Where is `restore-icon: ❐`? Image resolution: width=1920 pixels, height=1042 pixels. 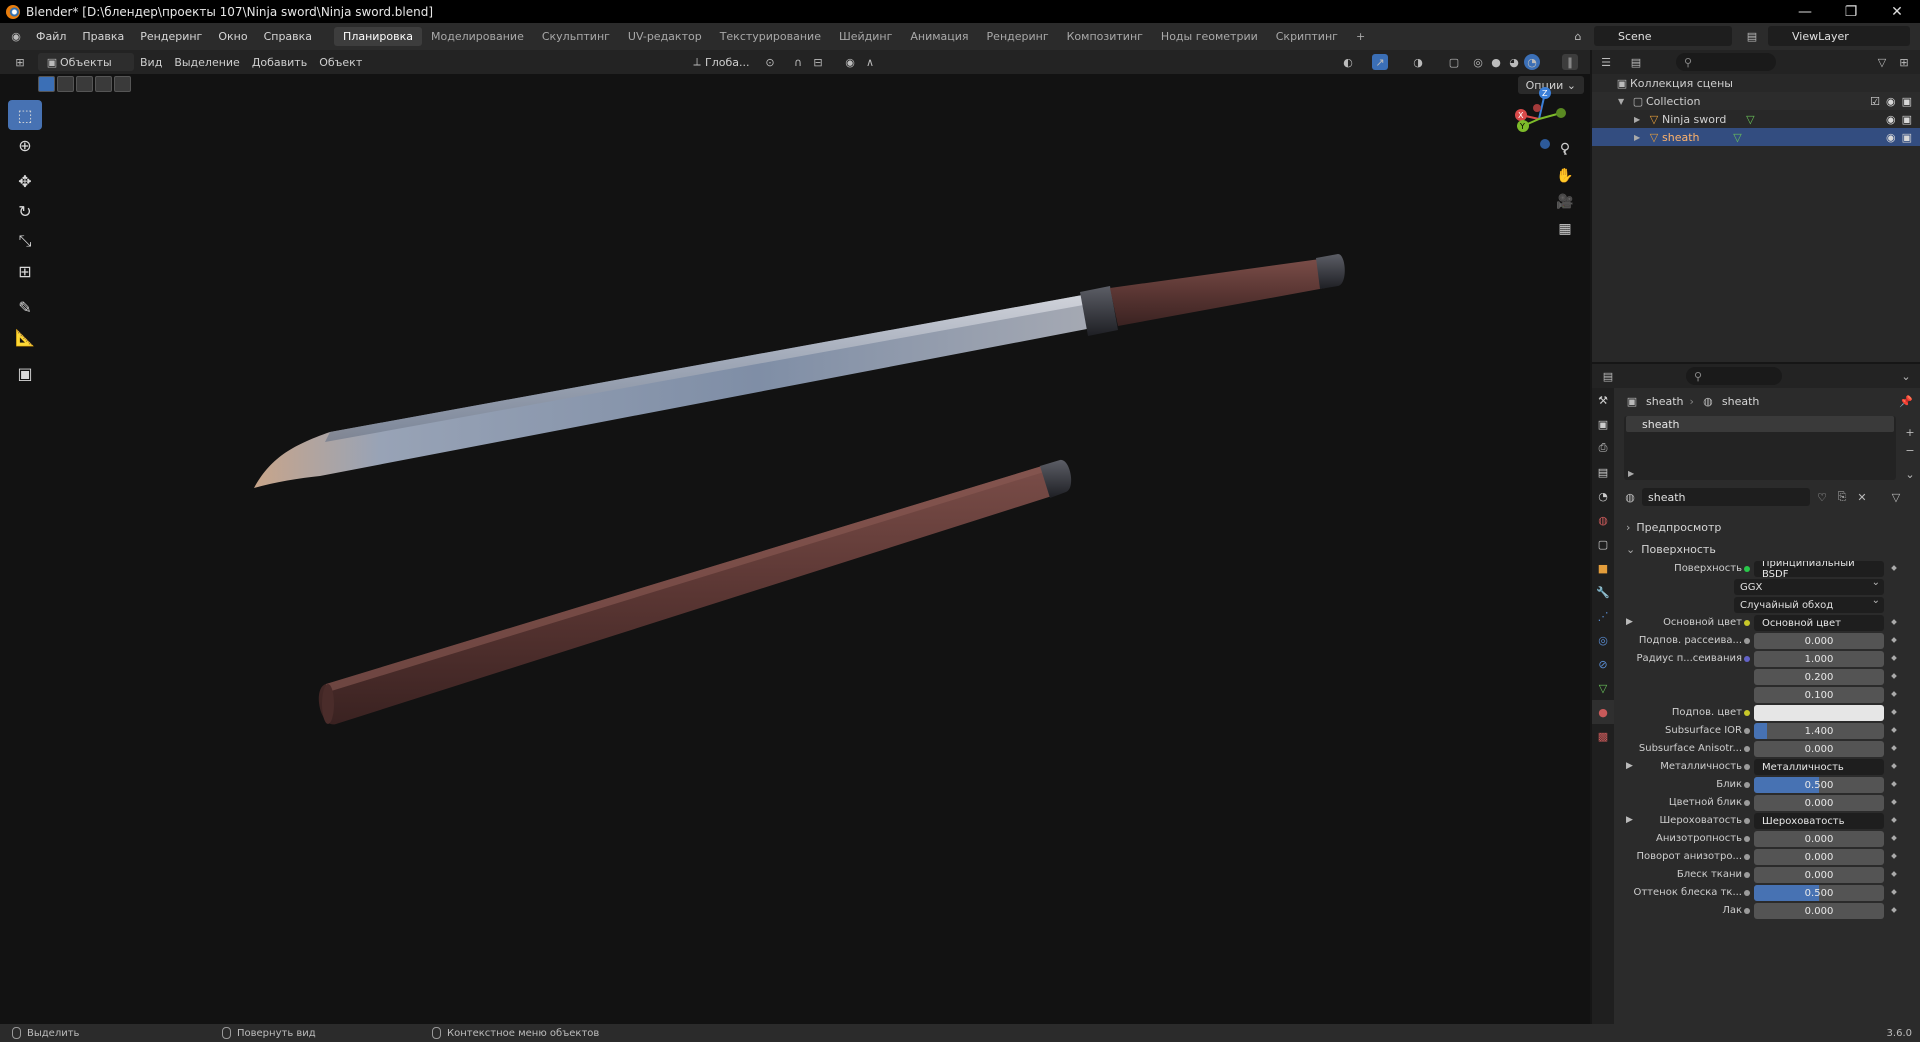 restore-icon: ❐ is located at coordinates (1851, 11).